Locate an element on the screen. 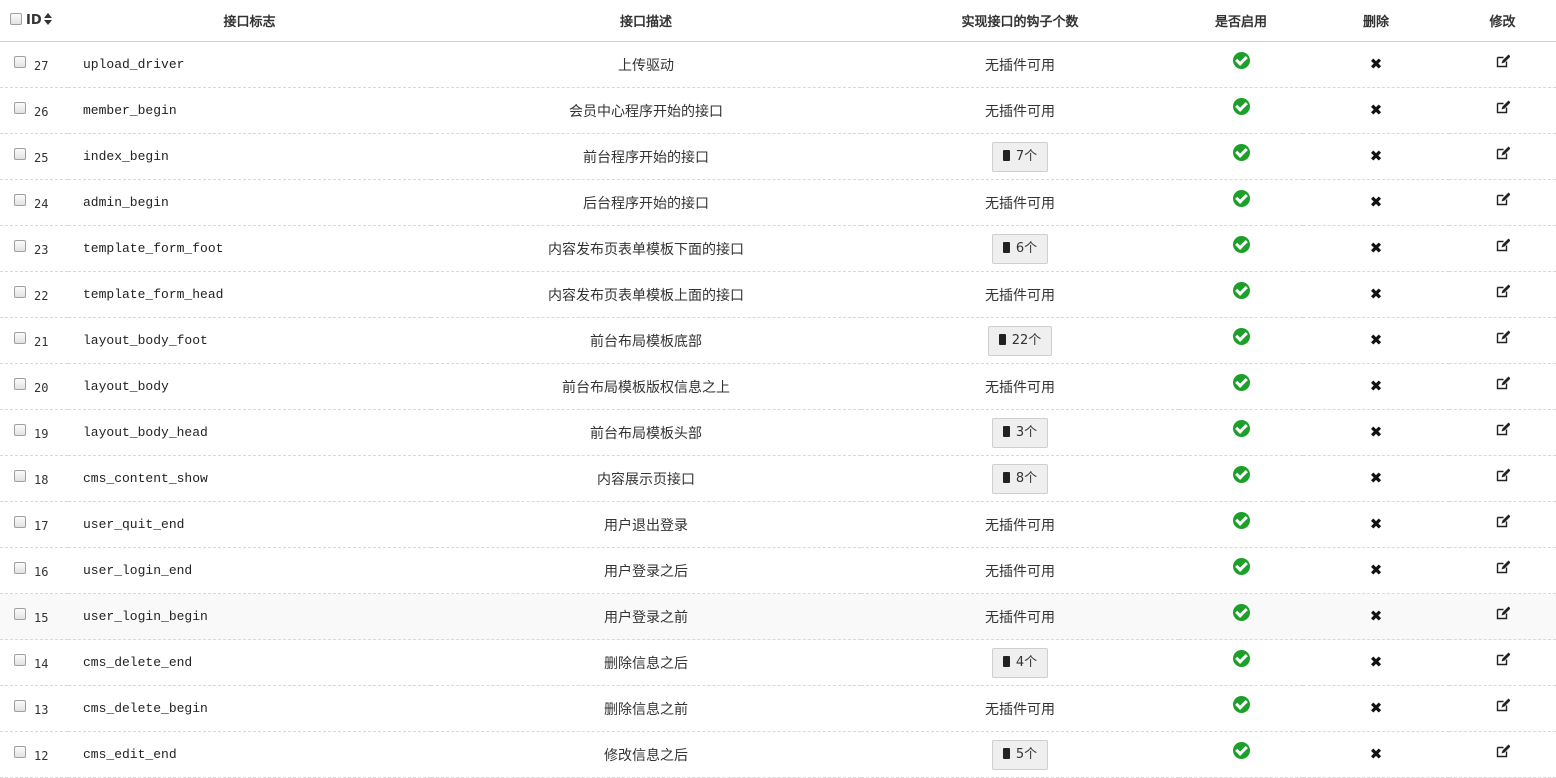 This screenshot has height=778, width=1556. hooks-count-button: 3个 is located at coordinates (1020, 432).